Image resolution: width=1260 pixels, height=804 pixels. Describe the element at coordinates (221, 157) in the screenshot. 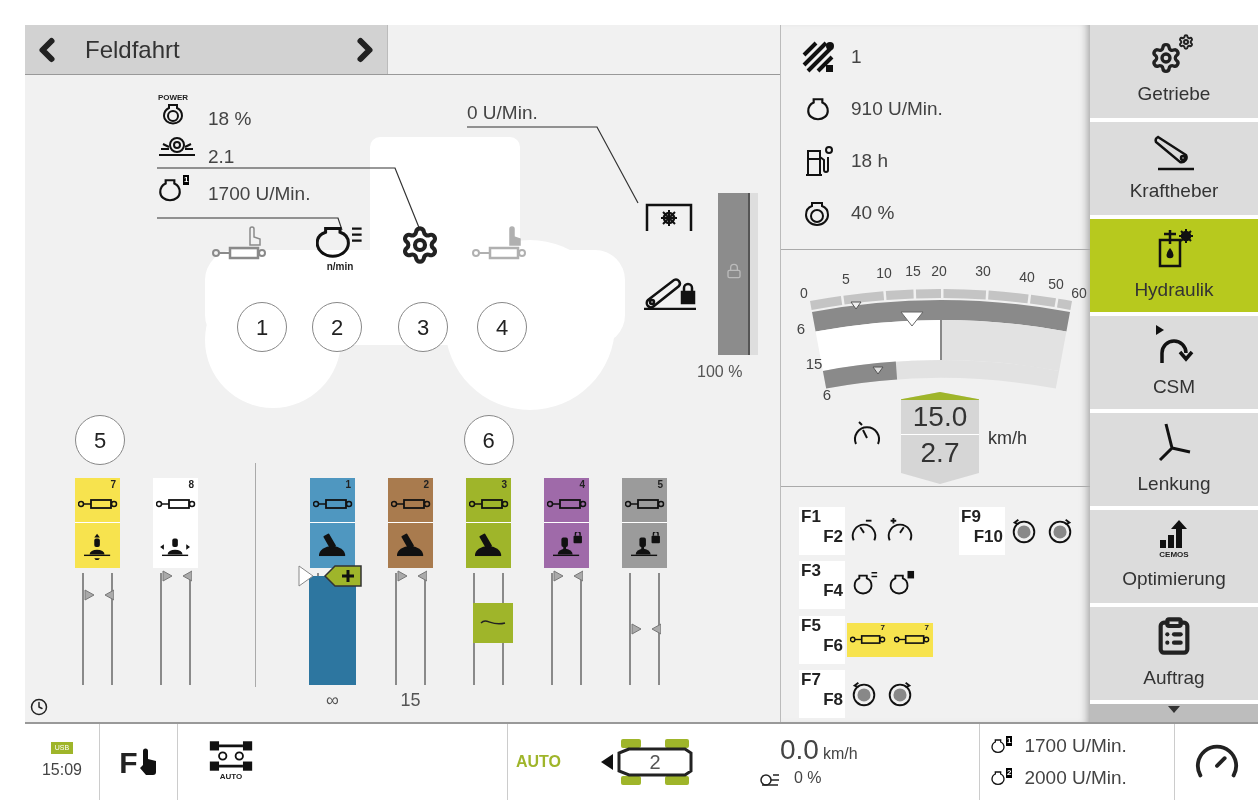

I see `readout-value: 2.1` at that location.